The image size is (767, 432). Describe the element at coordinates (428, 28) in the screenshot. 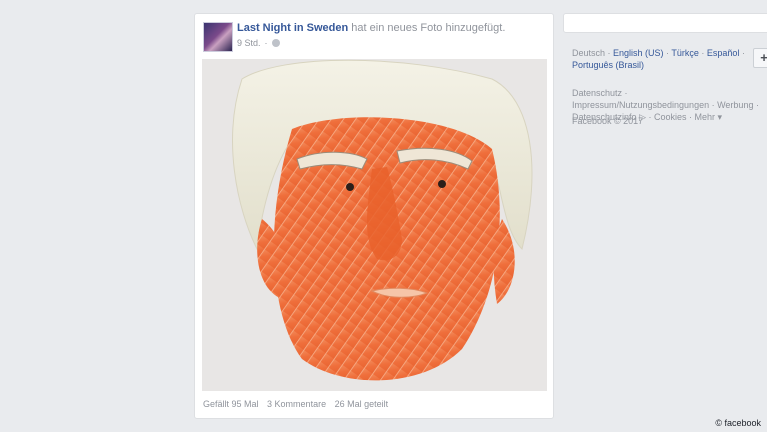

I see `post-action-text: hat ein neues Foto hinzugefügt.` at that location.